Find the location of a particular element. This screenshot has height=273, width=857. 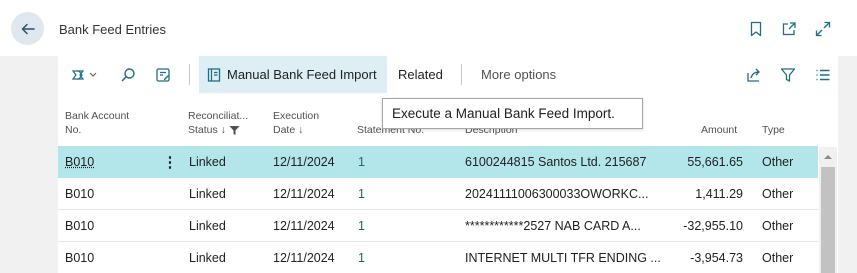

more-options-button: More options is located at coordinates (518, 74).